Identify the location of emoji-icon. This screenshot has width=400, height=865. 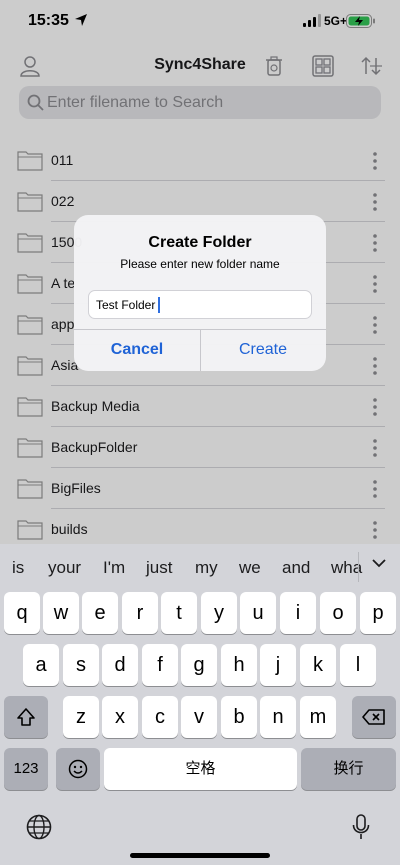
(78, 769).